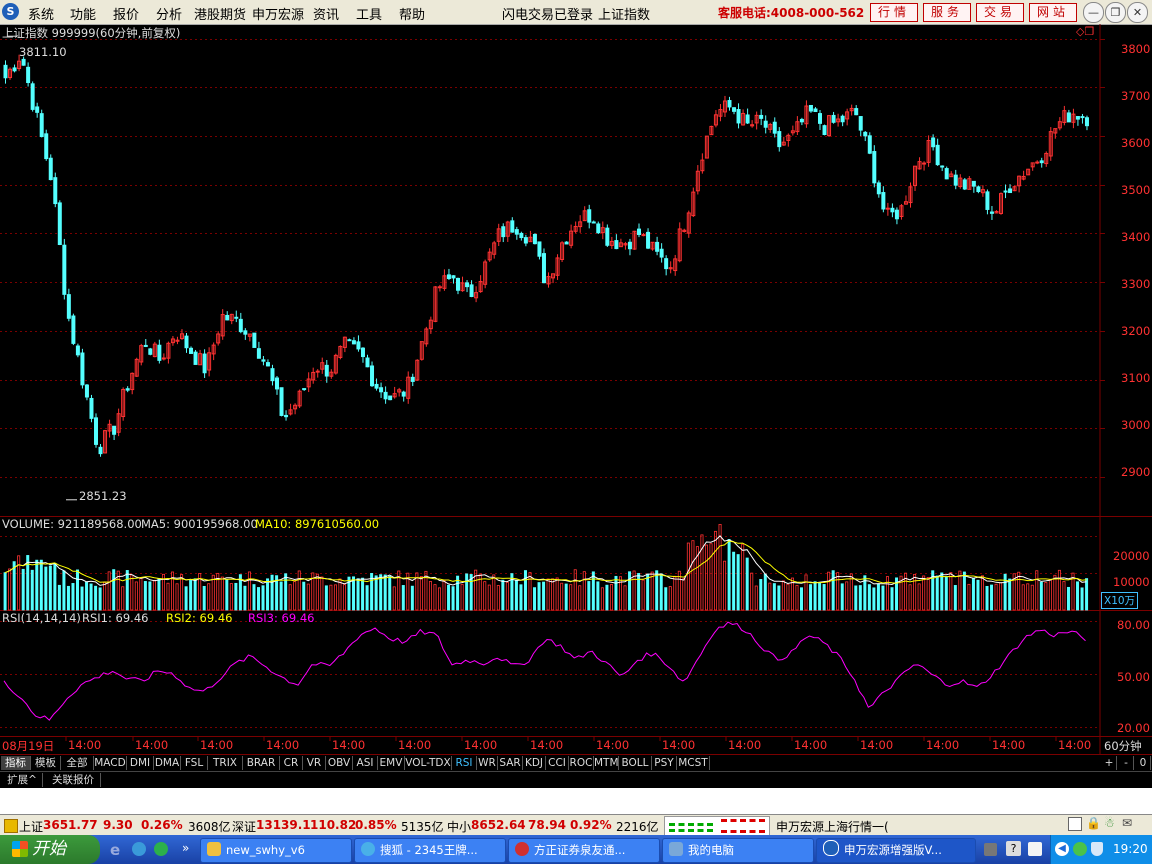 The image size is (1152, 864). I want to click on help-tray-icon: ?, so click(1013, 848).